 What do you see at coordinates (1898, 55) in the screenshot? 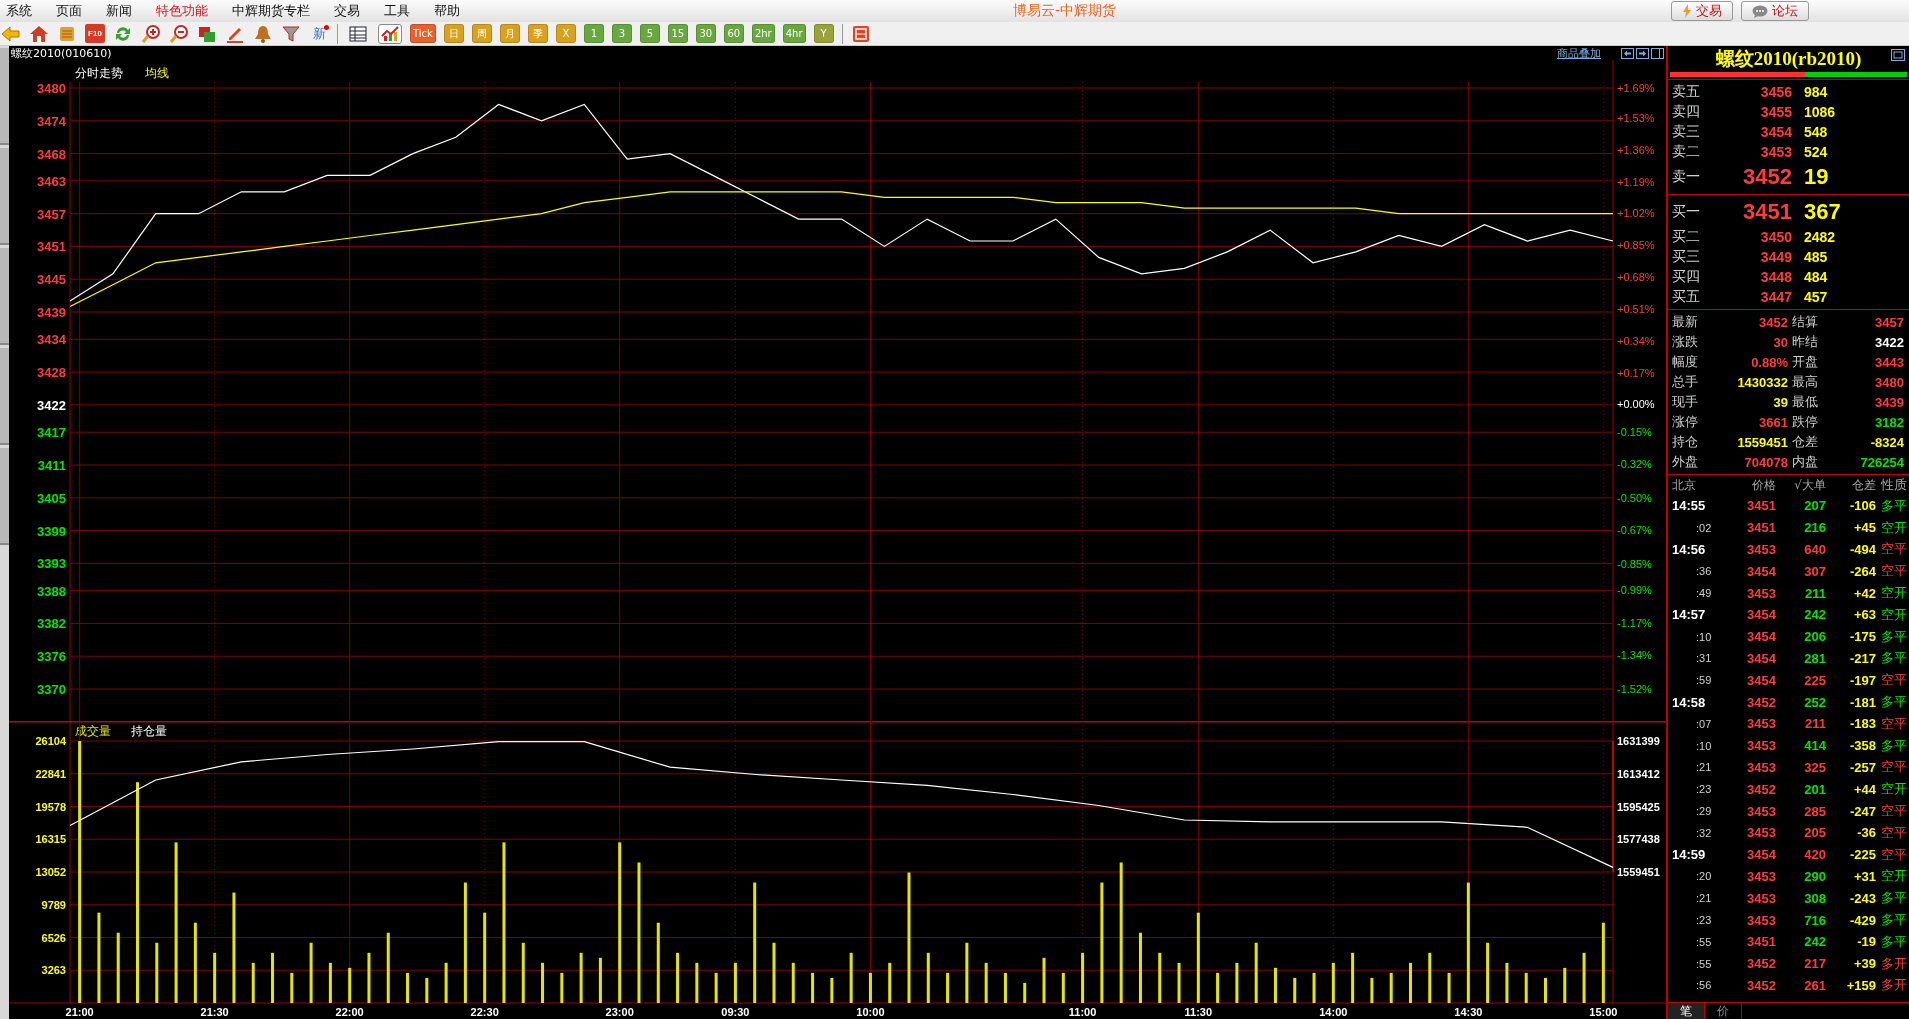
I see `maximize-icon` at bounding box center [1898, 55].